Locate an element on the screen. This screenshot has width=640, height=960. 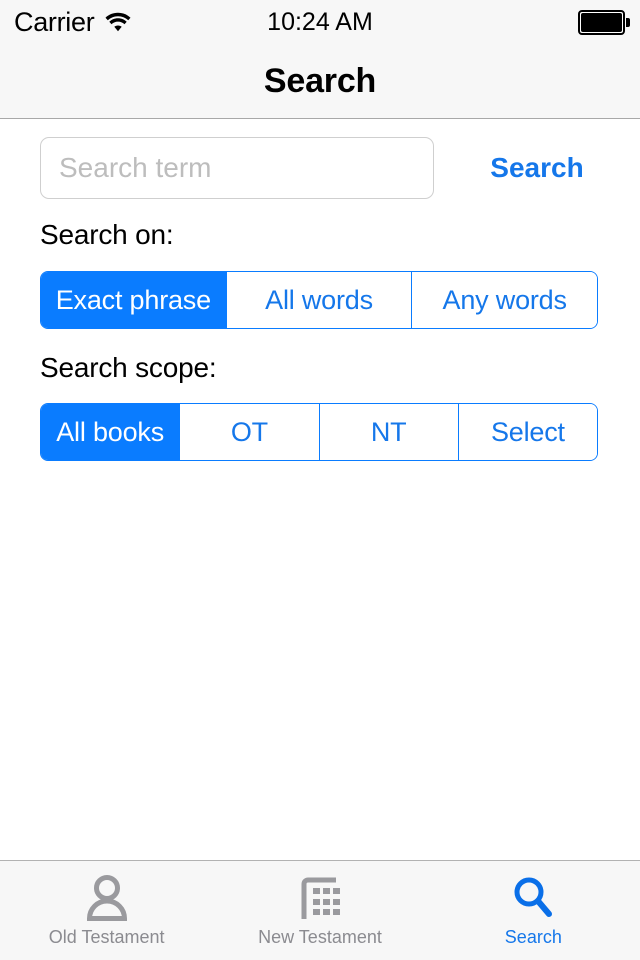
search-submit-button: Search is located at coordinates (537, 168).